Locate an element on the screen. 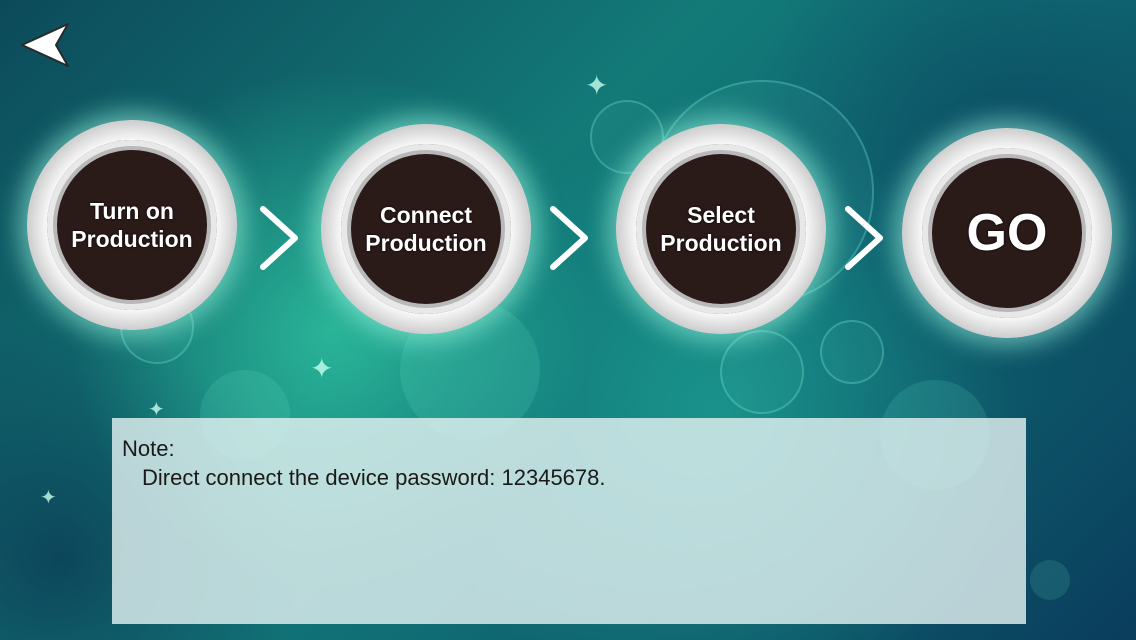 This screenshot has width=1136, height=640. step-select-production: Select Production is located at coordinates (721, 229).